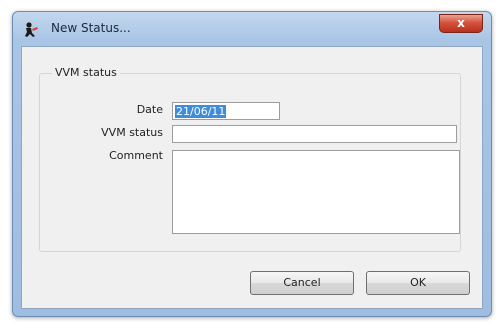  What do you see at coordinates (86, 72) in the screenshot?
I see `group-label: VVM status` at bounding box center [86, 72].